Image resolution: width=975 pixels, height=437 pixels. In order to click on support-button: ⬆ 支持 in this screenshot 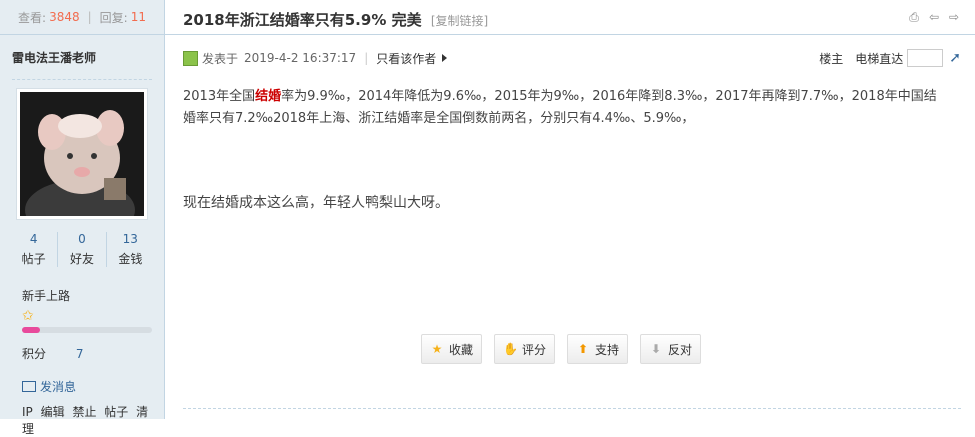, I will do `click(598, 349)`.